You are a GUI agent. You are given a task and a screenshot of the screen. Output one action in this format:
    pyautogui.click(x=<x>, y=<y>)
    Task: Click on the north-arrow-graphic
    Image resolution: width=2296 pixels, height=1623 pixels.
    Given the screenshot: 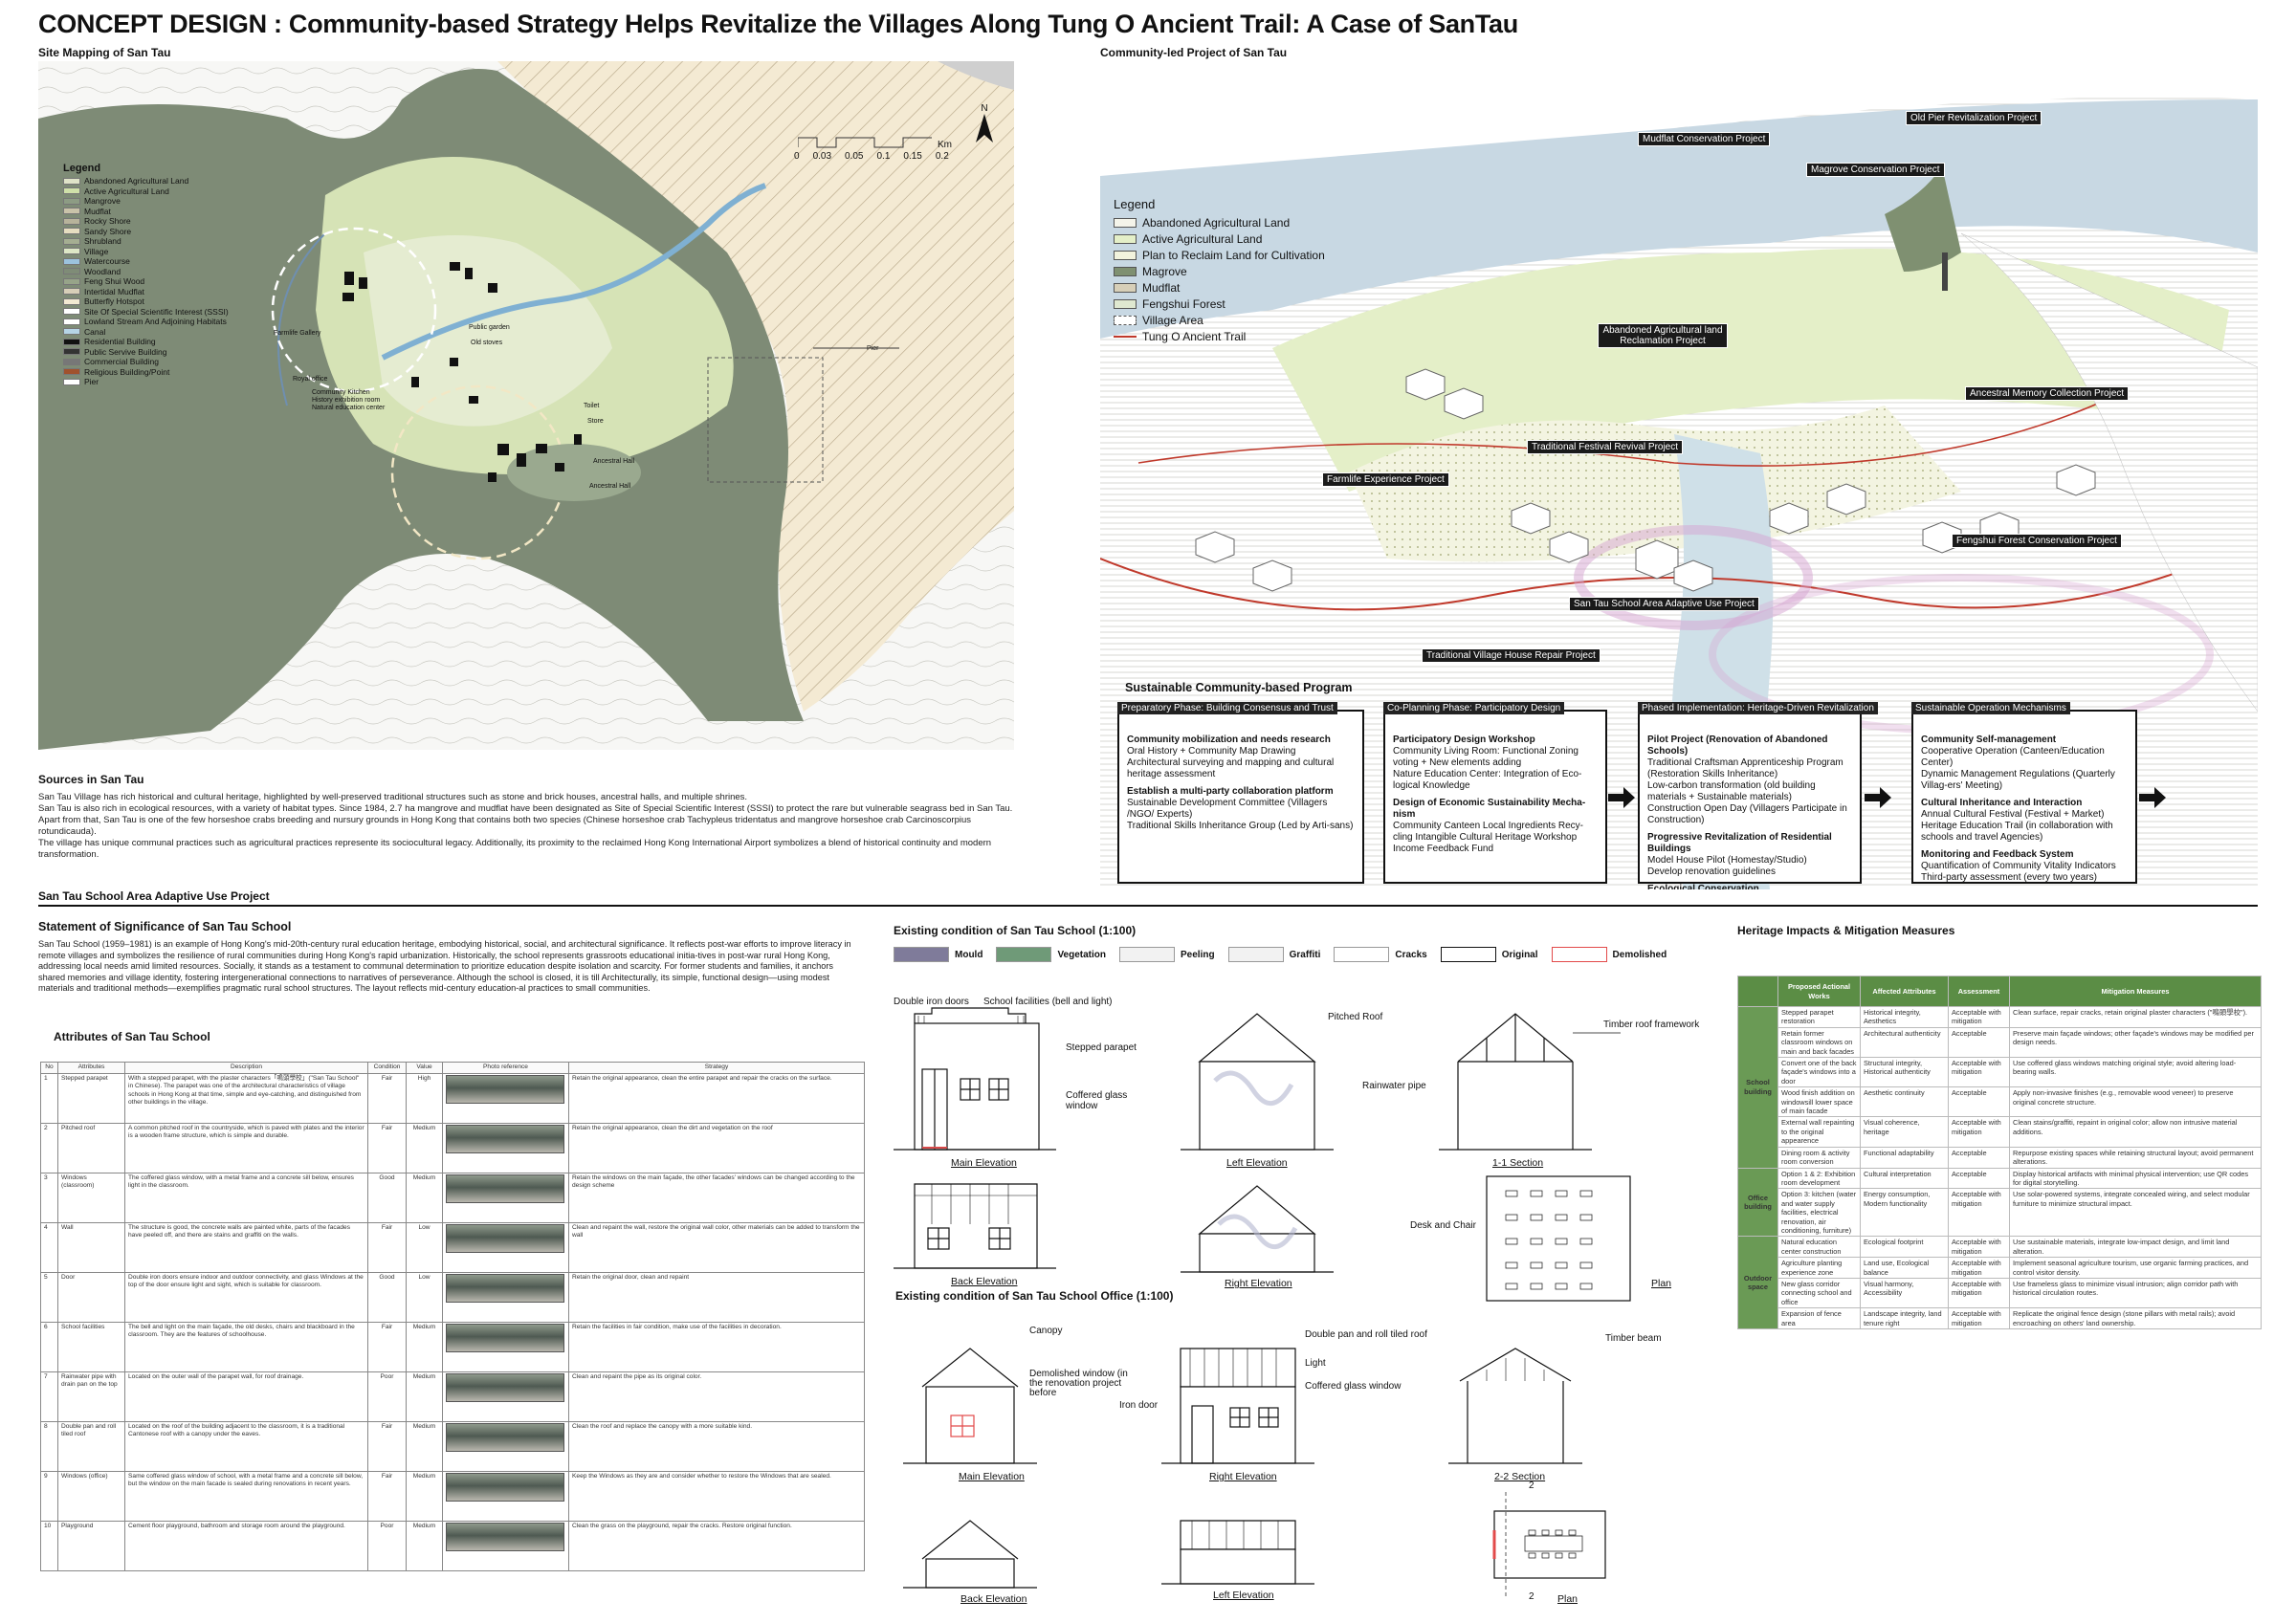 What is the action you would take?
    pyautogui.click(x=984, y=128)
    